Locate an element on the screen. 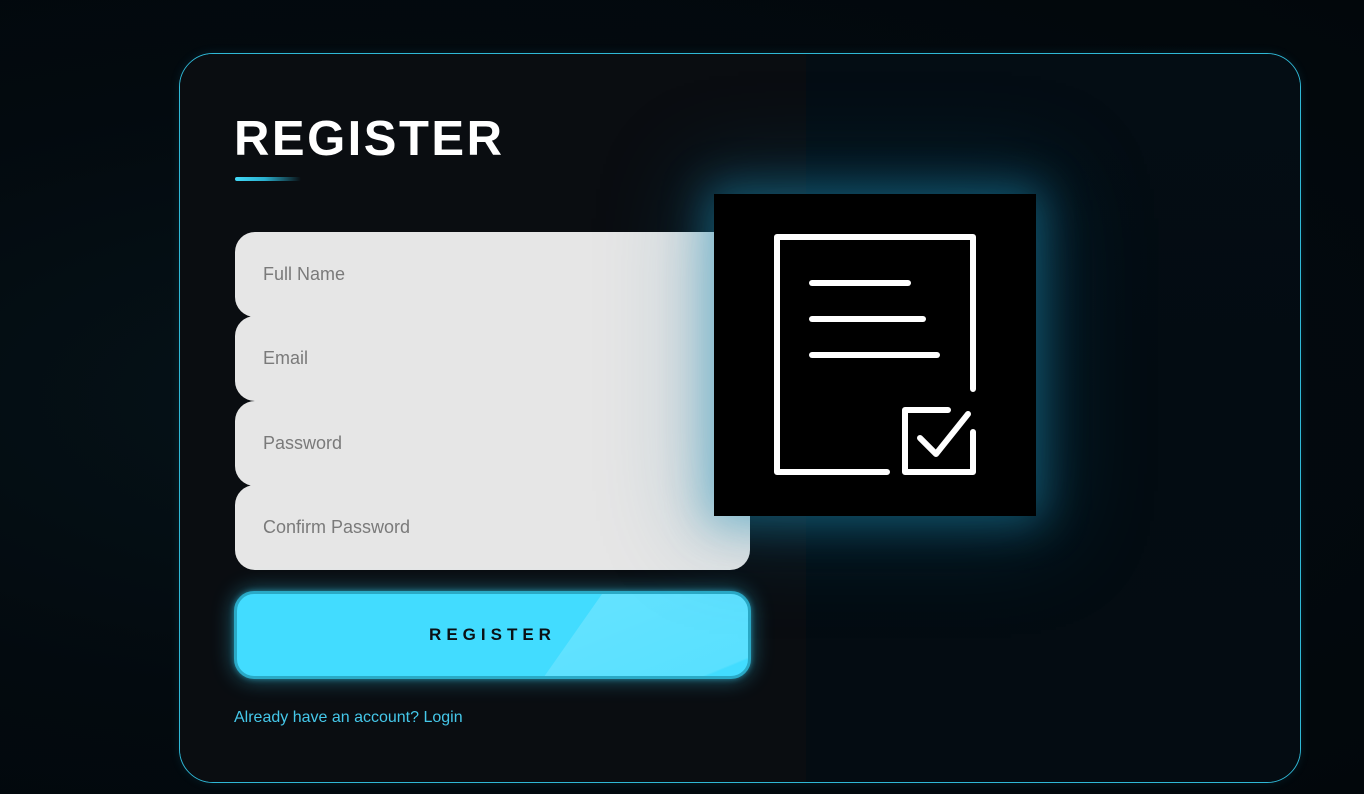  register-button: REGISTER is located at coordinates (492, 635).